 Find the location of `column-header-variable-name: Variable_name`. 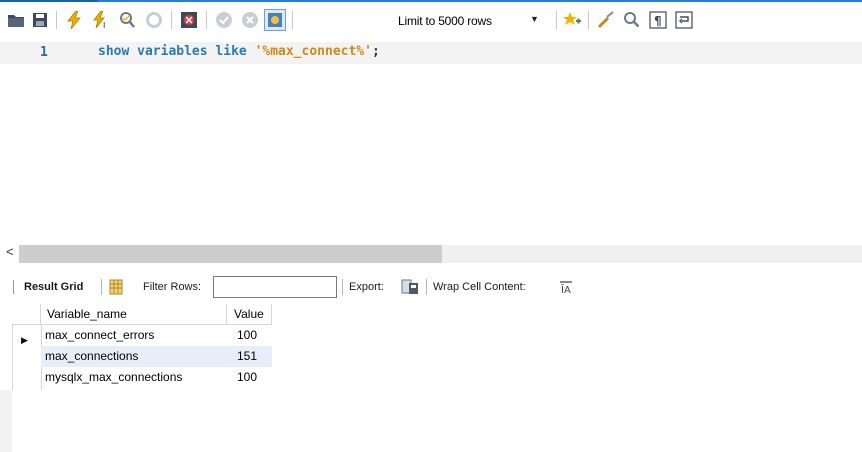

column-header-variable-name: Variable_name is located at coordinates (134, 314).